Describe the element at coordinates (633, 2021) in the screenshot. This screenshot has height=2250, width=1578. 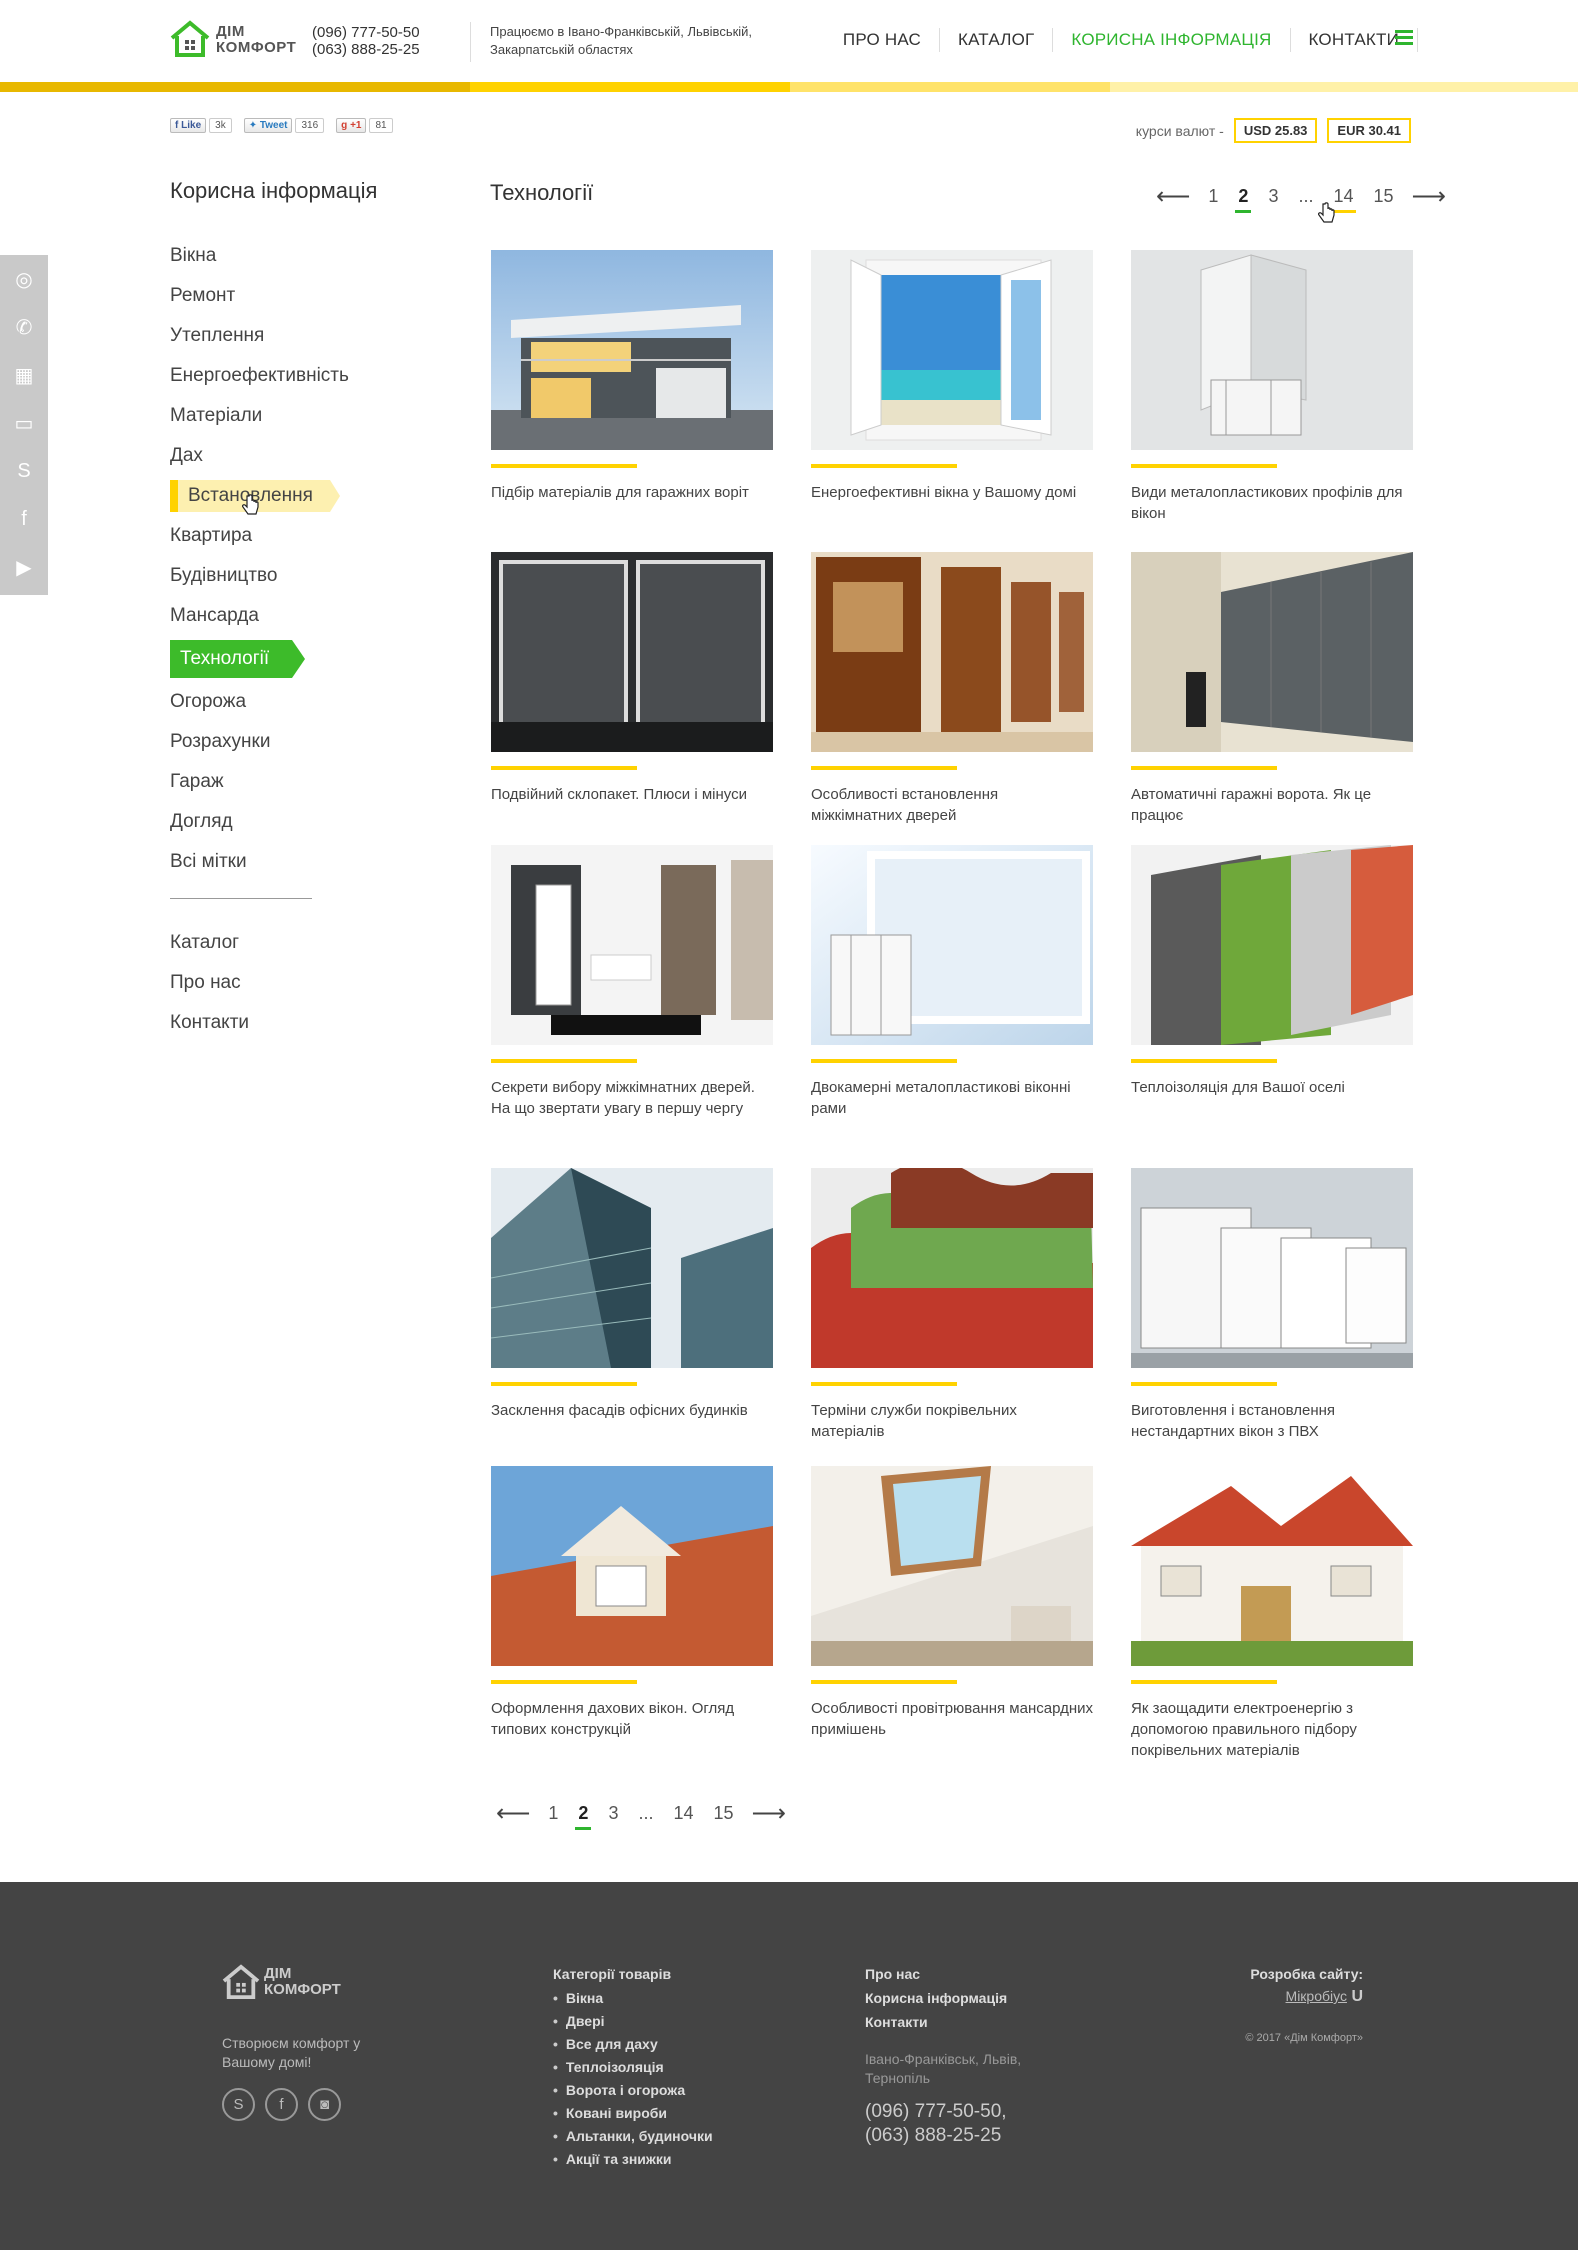
I see `footer-category: Двері` at that location.